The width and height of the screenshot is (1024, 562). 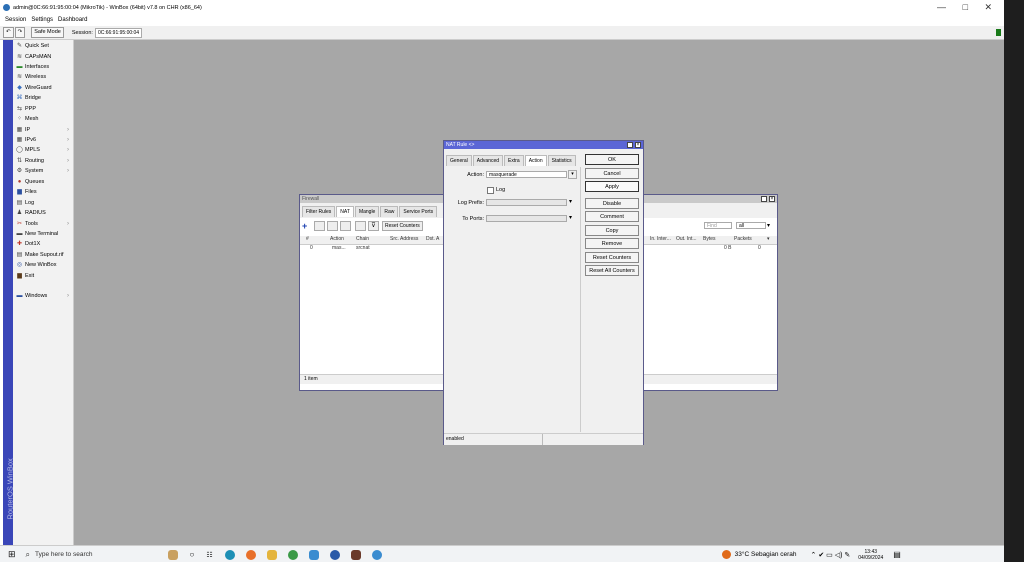 What do you see at coordinates (43, 77) in the screenshot?
I see `menu-item-wireless: ≋ Wireless` at bounding box center [43, 77].